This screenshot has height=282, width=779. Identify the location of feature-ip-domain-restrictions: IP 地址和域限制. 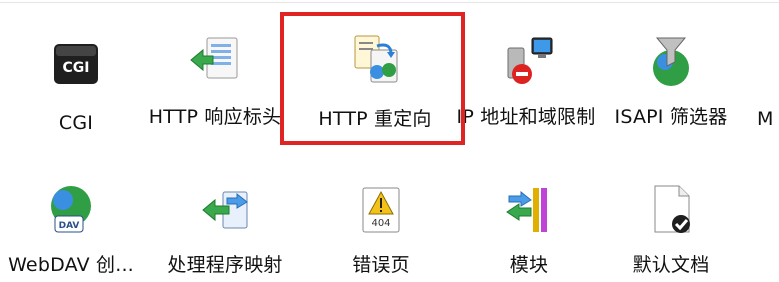
(526, 105).